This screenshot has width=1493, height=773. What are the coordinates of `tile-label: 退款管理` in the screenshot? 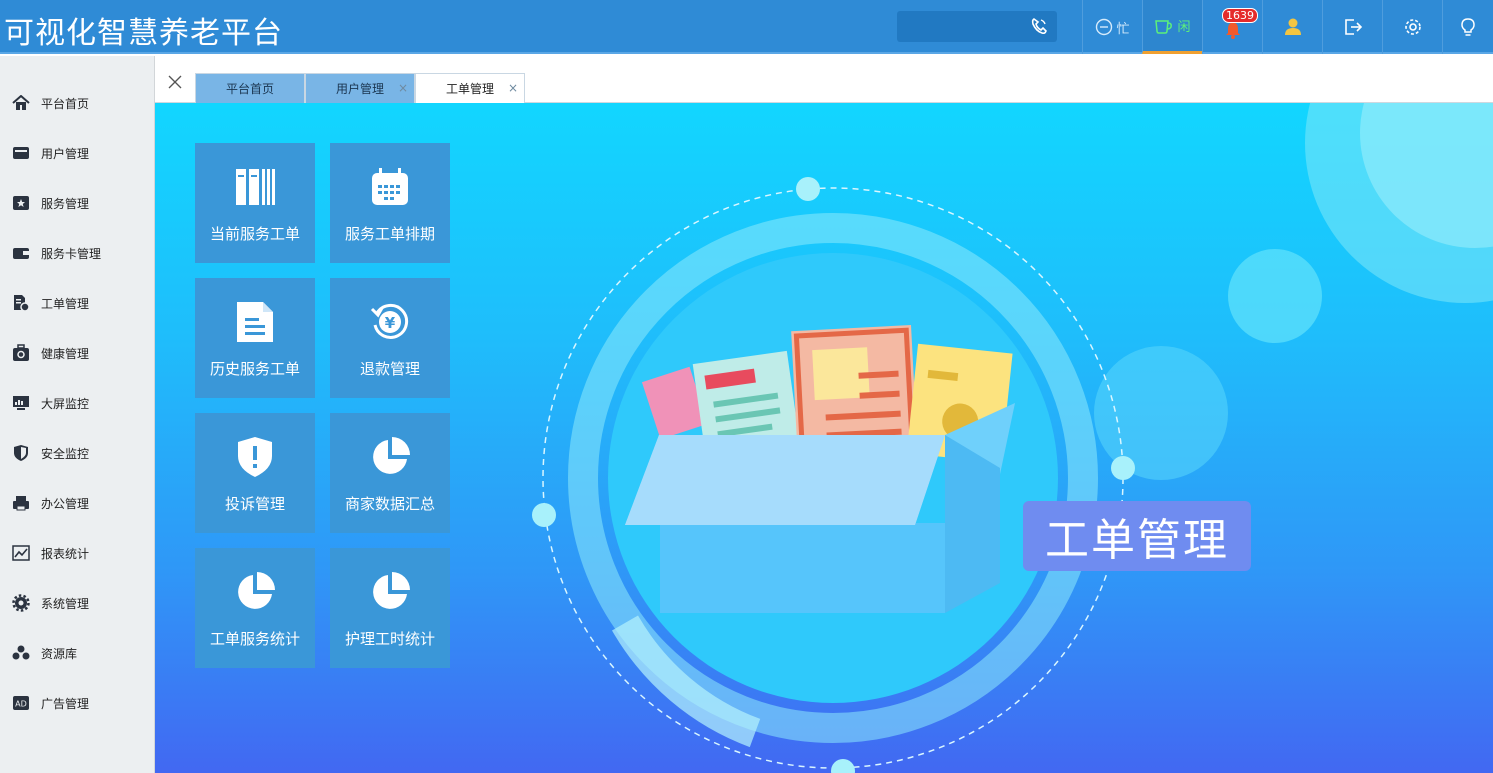 It's located at (389, 369).